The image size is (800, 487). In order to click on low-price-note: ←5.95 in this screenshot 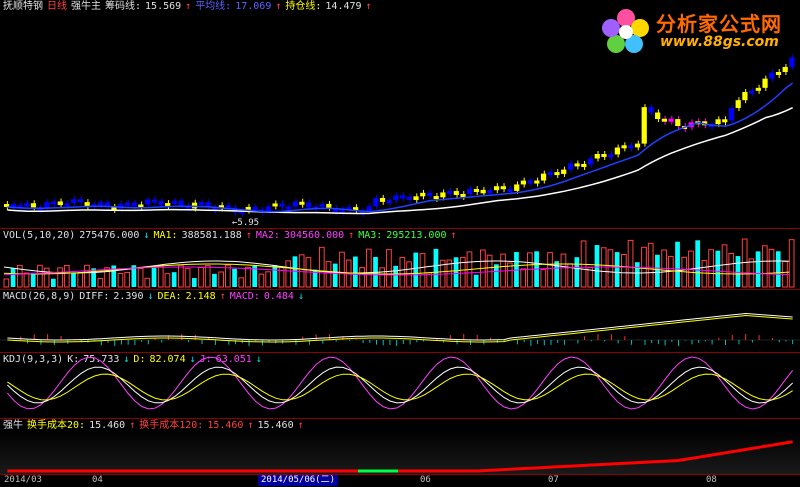, I will do `click(246, 223)`.